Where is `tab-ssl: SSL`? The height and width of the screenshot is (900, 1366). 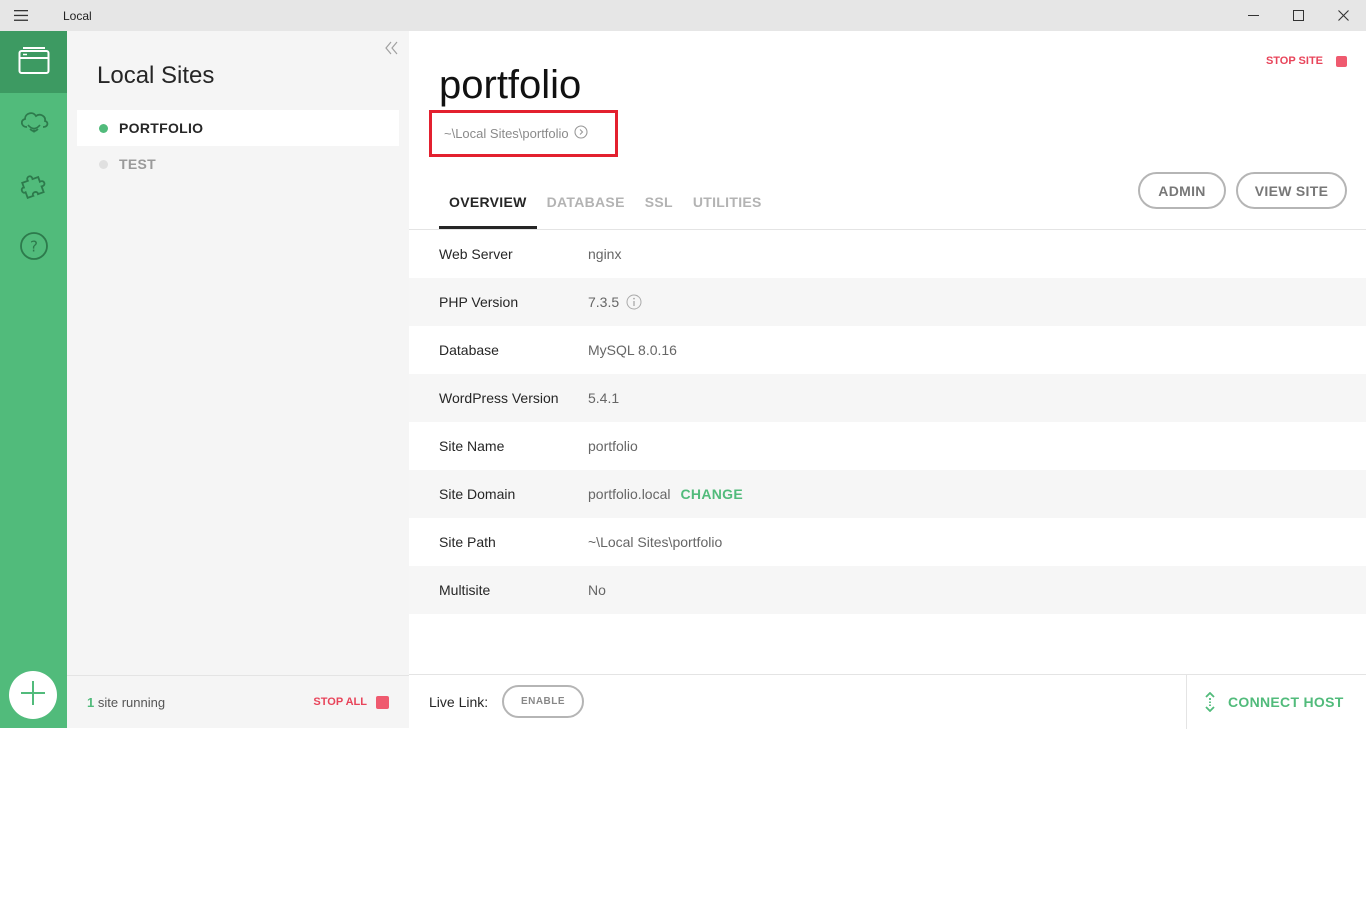 tab-ssl: SSL is located at coordinates (659, 202).